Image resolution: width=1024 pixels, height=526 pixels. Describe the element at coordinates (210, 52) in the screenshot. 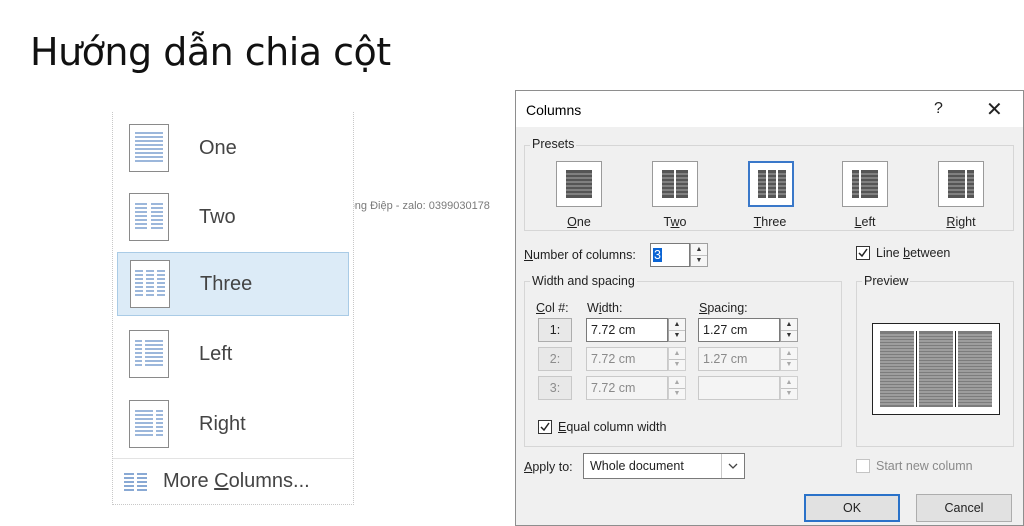

I see `slide-title: Hướng dẫn chia cột` at that location.